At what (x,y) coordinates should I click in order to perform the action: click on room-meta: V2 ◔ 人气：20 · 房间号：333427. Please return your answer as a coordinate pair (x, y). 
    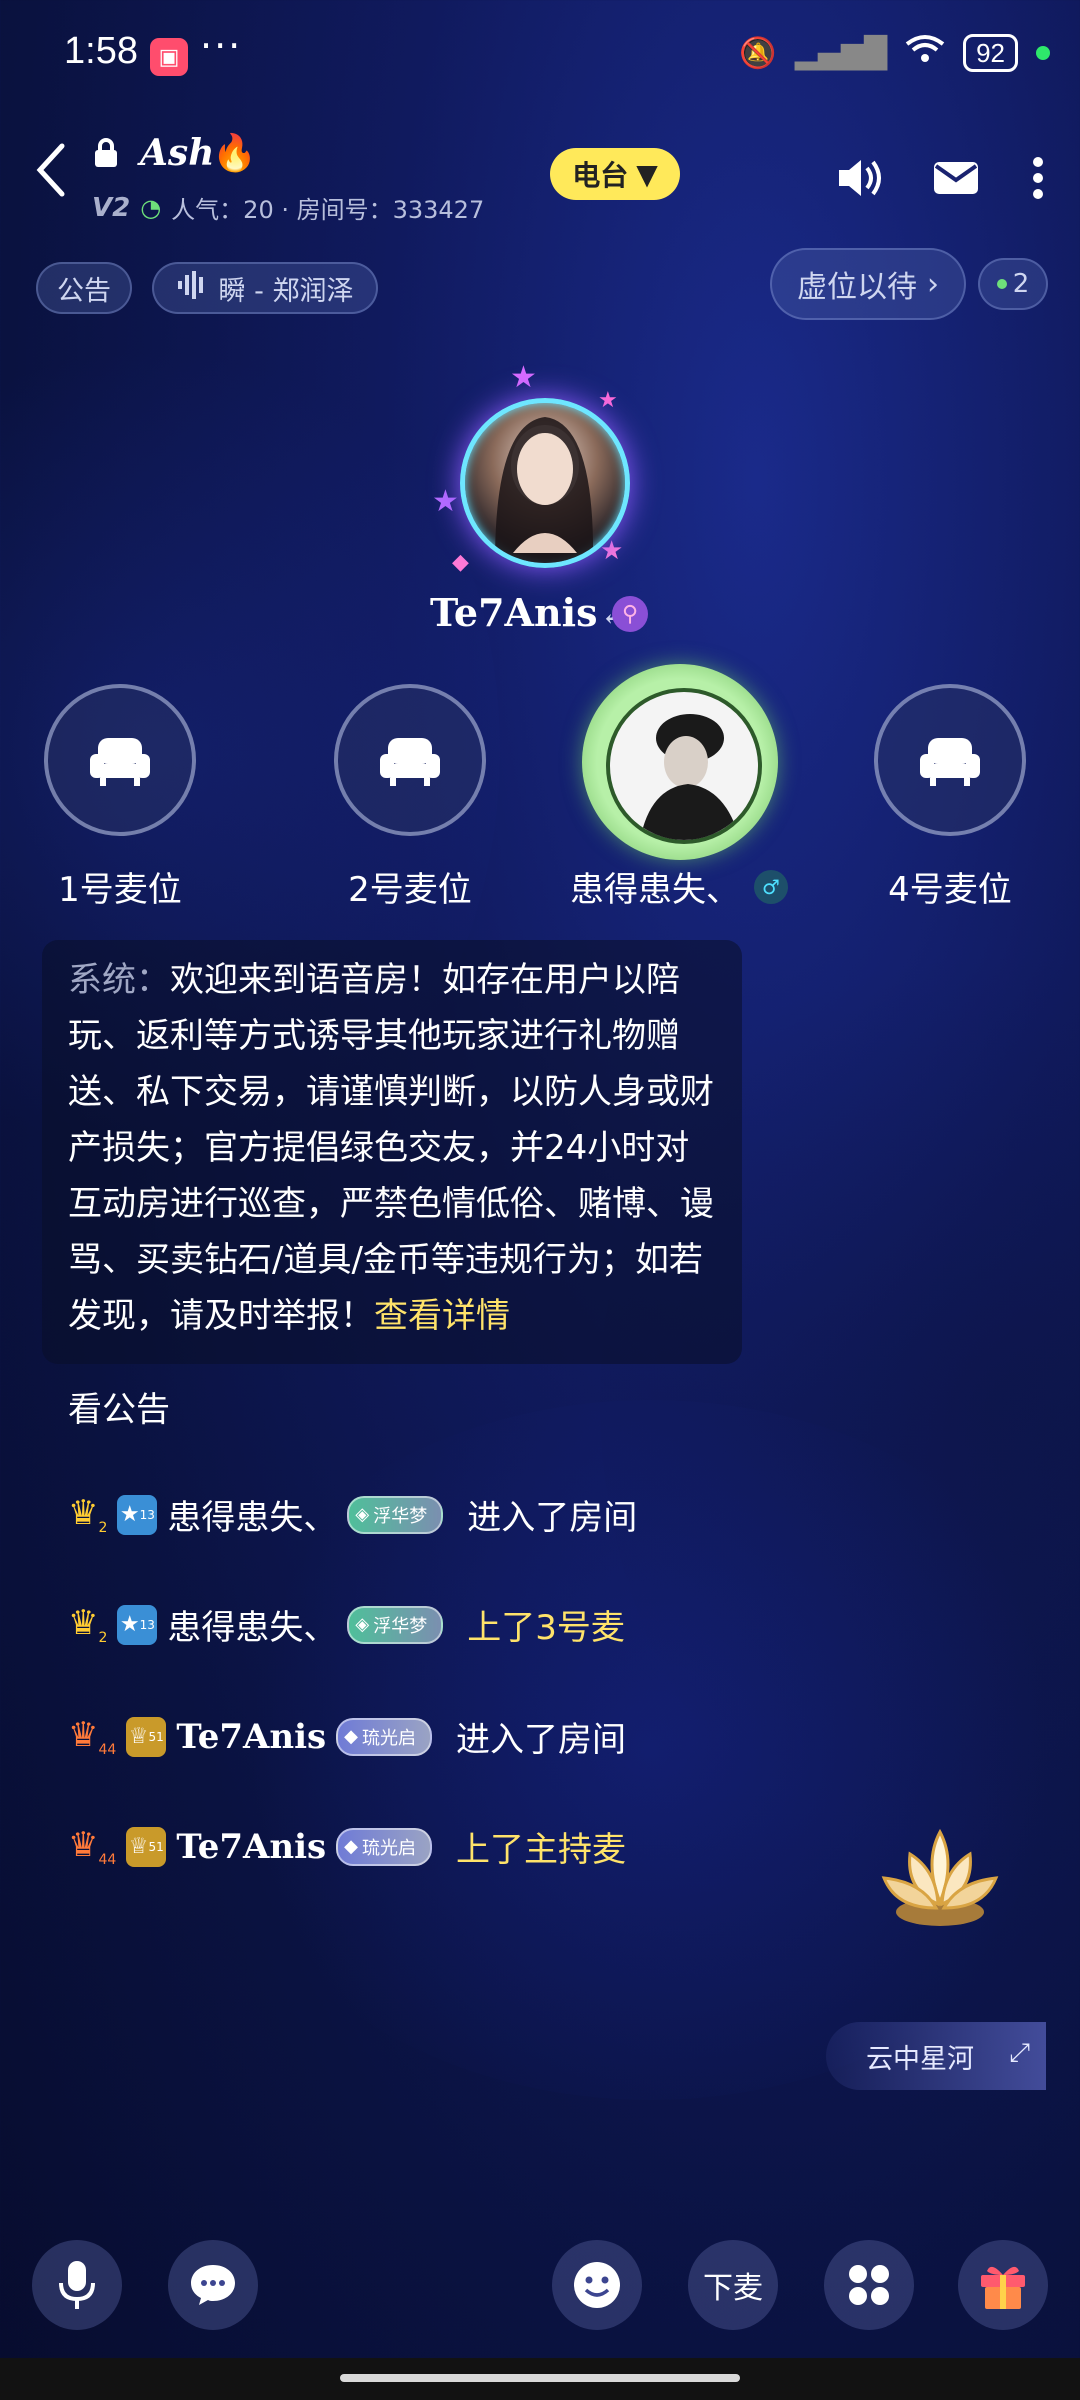
    Looking at the image, I should click on (288, 207).